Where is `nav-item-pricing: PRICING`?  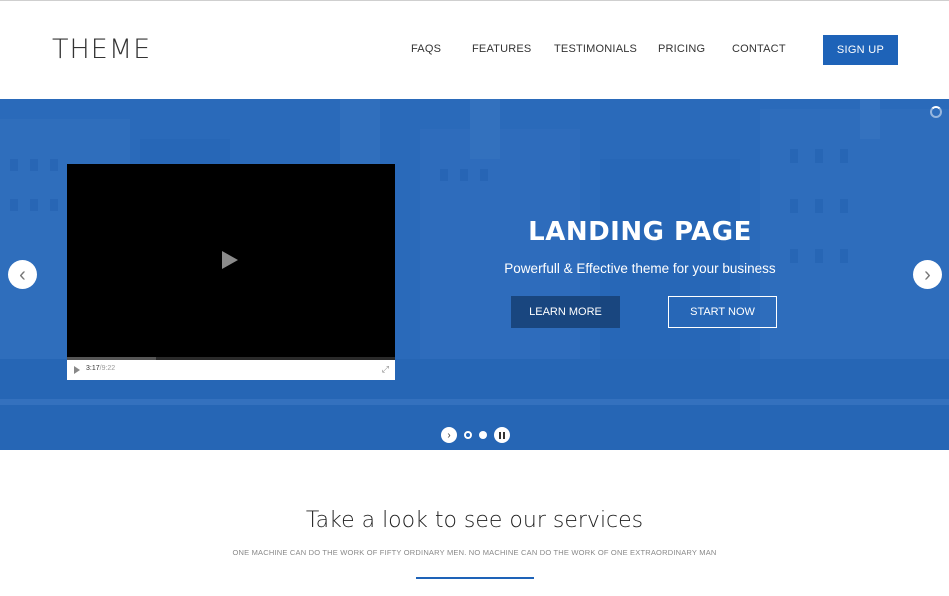
nav-item-pricing: PRICING is located at coordinates (681, 49).